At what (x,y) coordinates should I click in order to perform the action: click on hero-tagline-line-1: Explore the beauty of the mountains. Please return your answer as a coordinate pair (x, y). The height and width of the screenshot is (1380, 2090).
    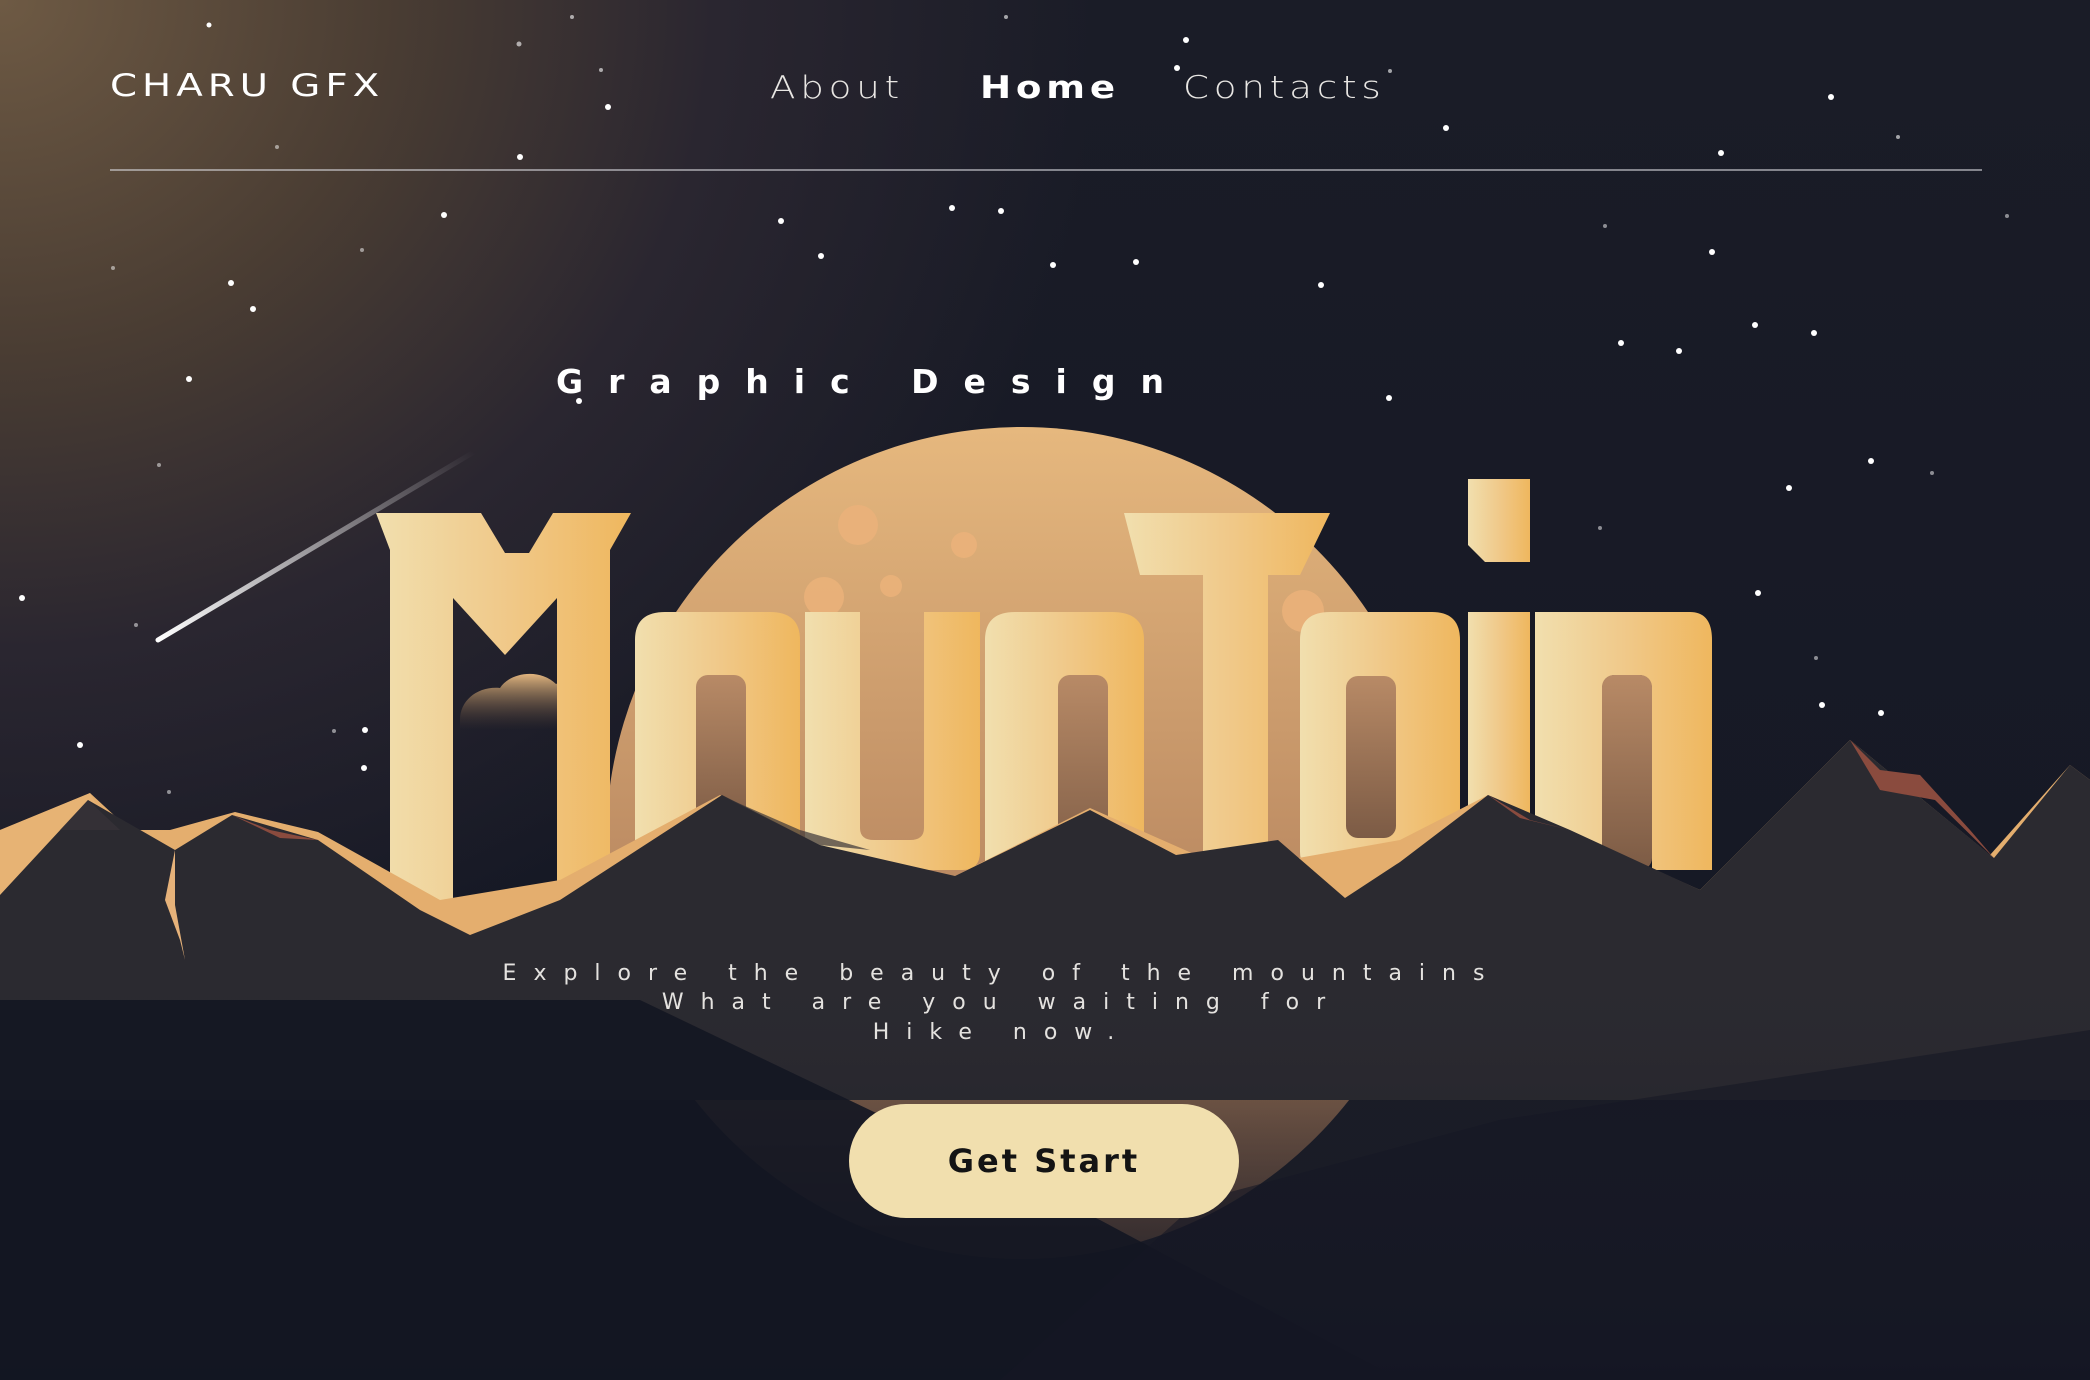
    Looking at the image, I should click on (1002, 973).